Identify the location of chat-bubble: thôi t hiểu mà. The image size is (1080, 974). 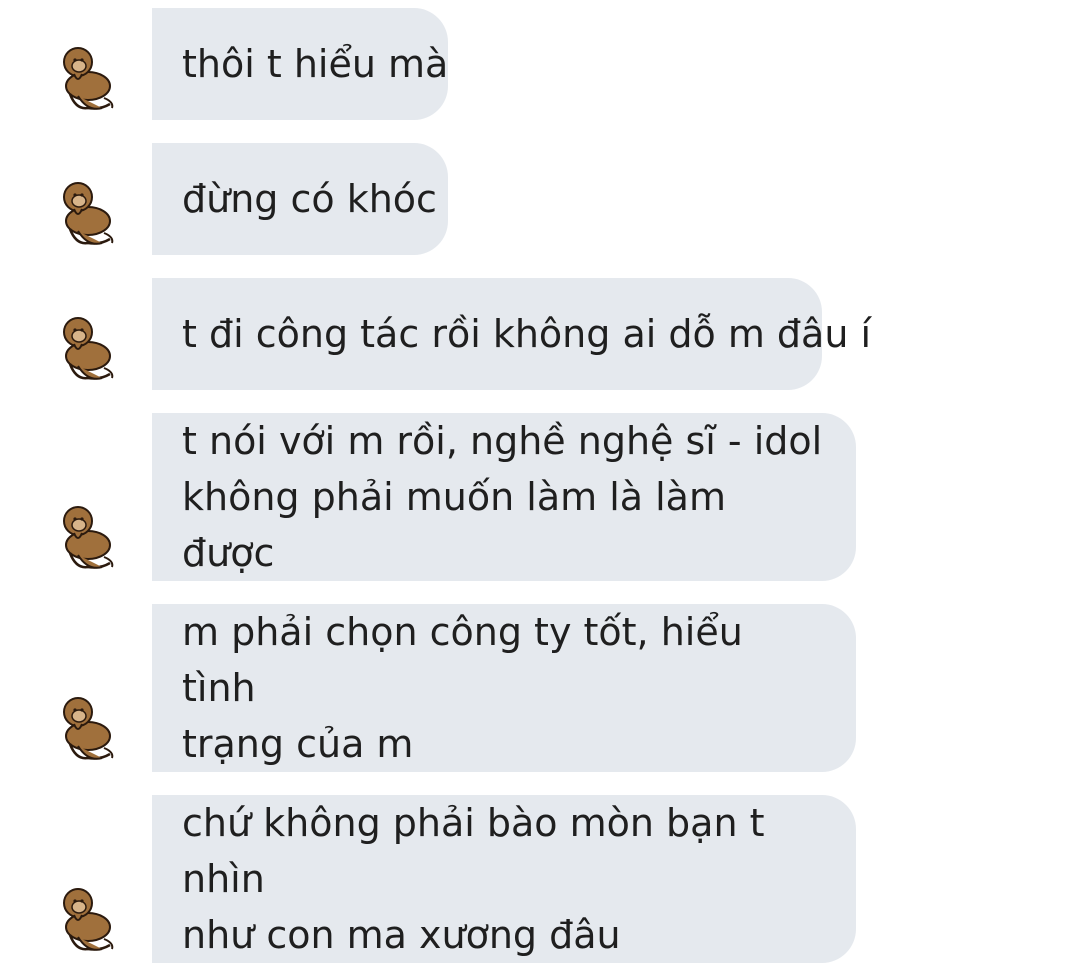
(300, 64).